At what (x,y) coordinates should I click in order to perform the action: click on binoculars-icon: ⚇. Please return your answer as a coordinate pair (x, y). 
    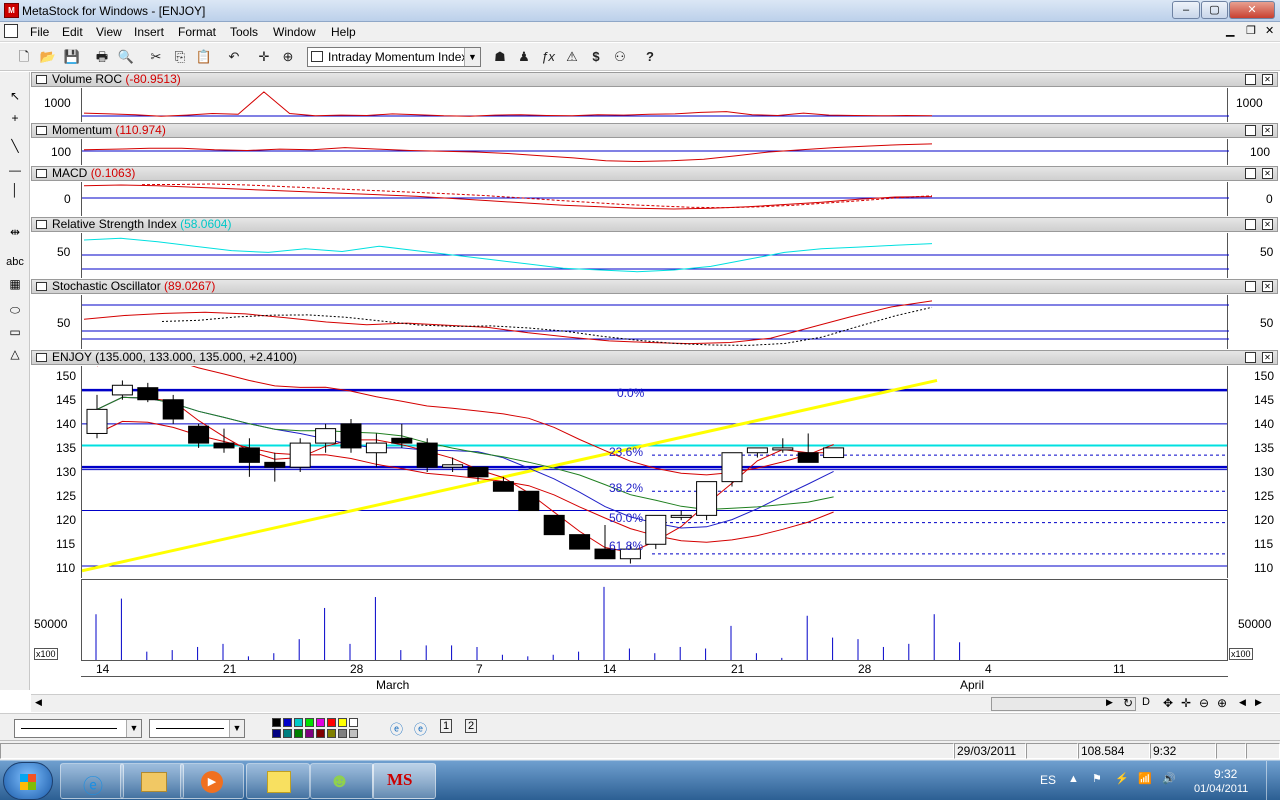
    Looking at the image, I should click on (620, 57).